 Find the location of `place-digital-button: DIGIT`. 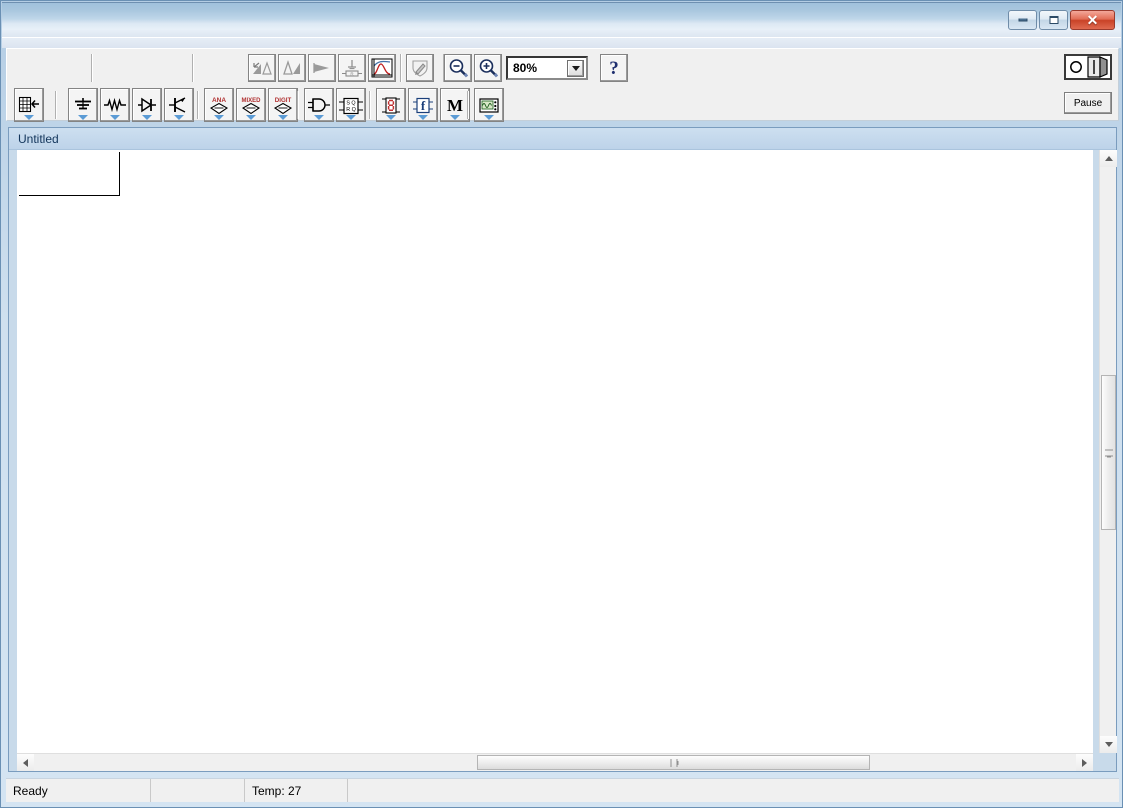

place-digital-button: DIGIT is located at coordinates (283, 105).